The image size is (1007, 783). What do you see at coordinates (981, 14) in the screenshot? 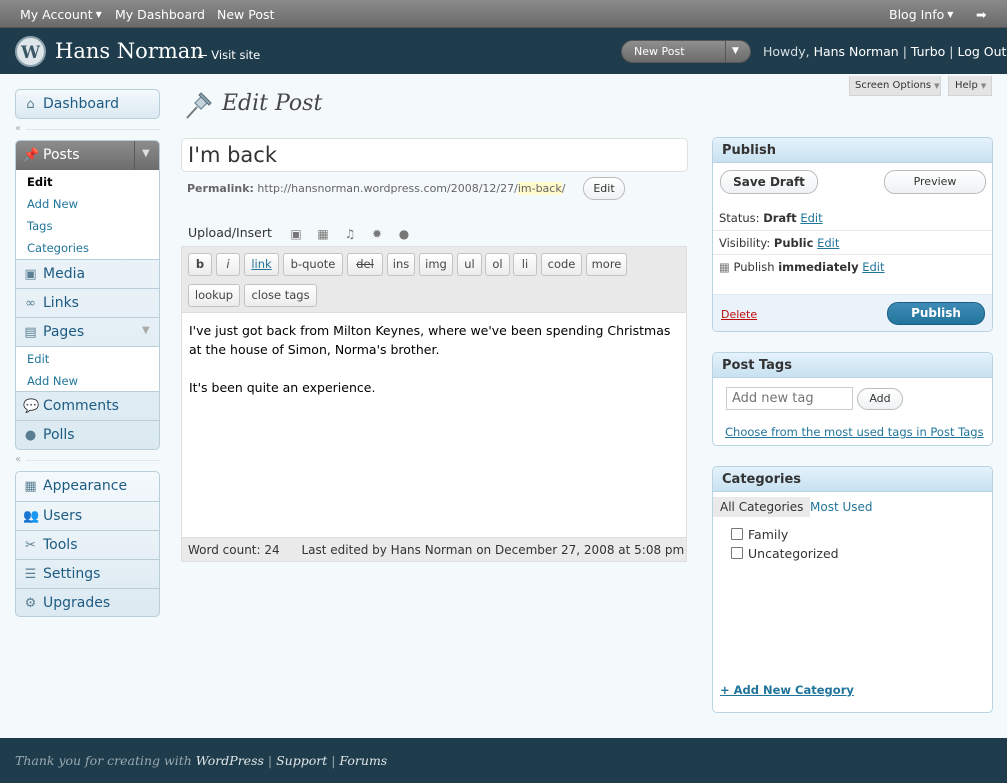
I see `arrow-right-icon: ➡` at bounding box center [981, 14].